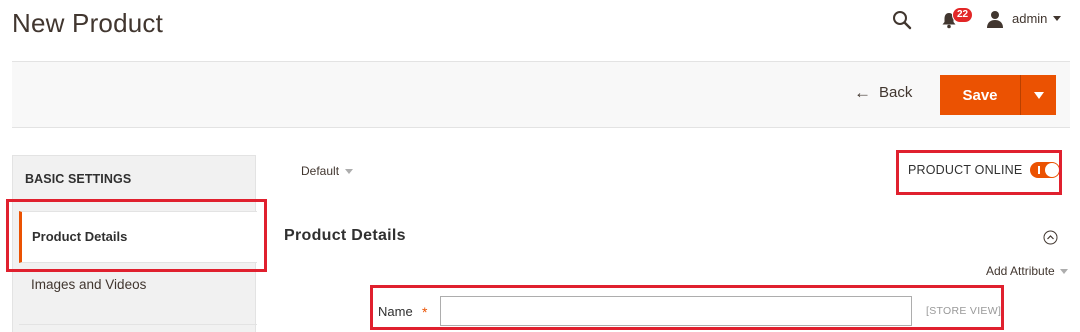 The width and height of the screenshot is (1080, 332). What do you see at coordinates (88, 284) in the screenshot?
I see `sidebar-item-images-and-videos: Images and Videos` at bounding box center [88, 284].